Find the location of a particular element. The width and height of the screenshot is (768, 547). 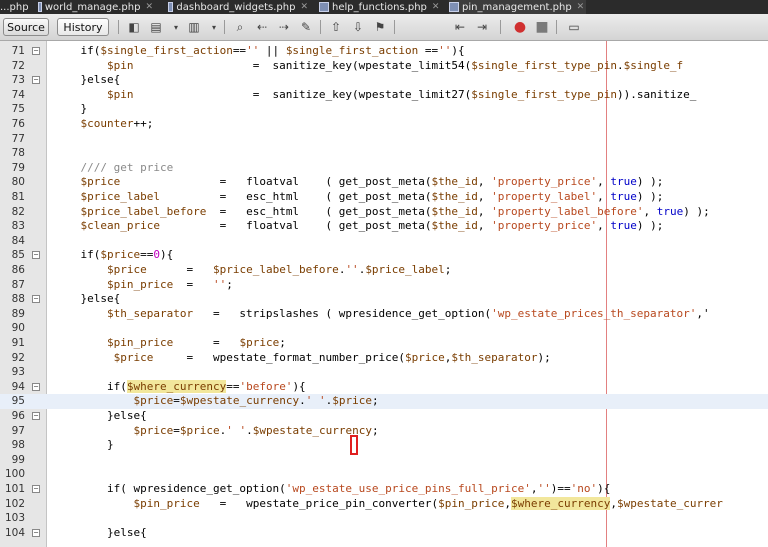

line-number: 101 is located at coordinates (14, 489).